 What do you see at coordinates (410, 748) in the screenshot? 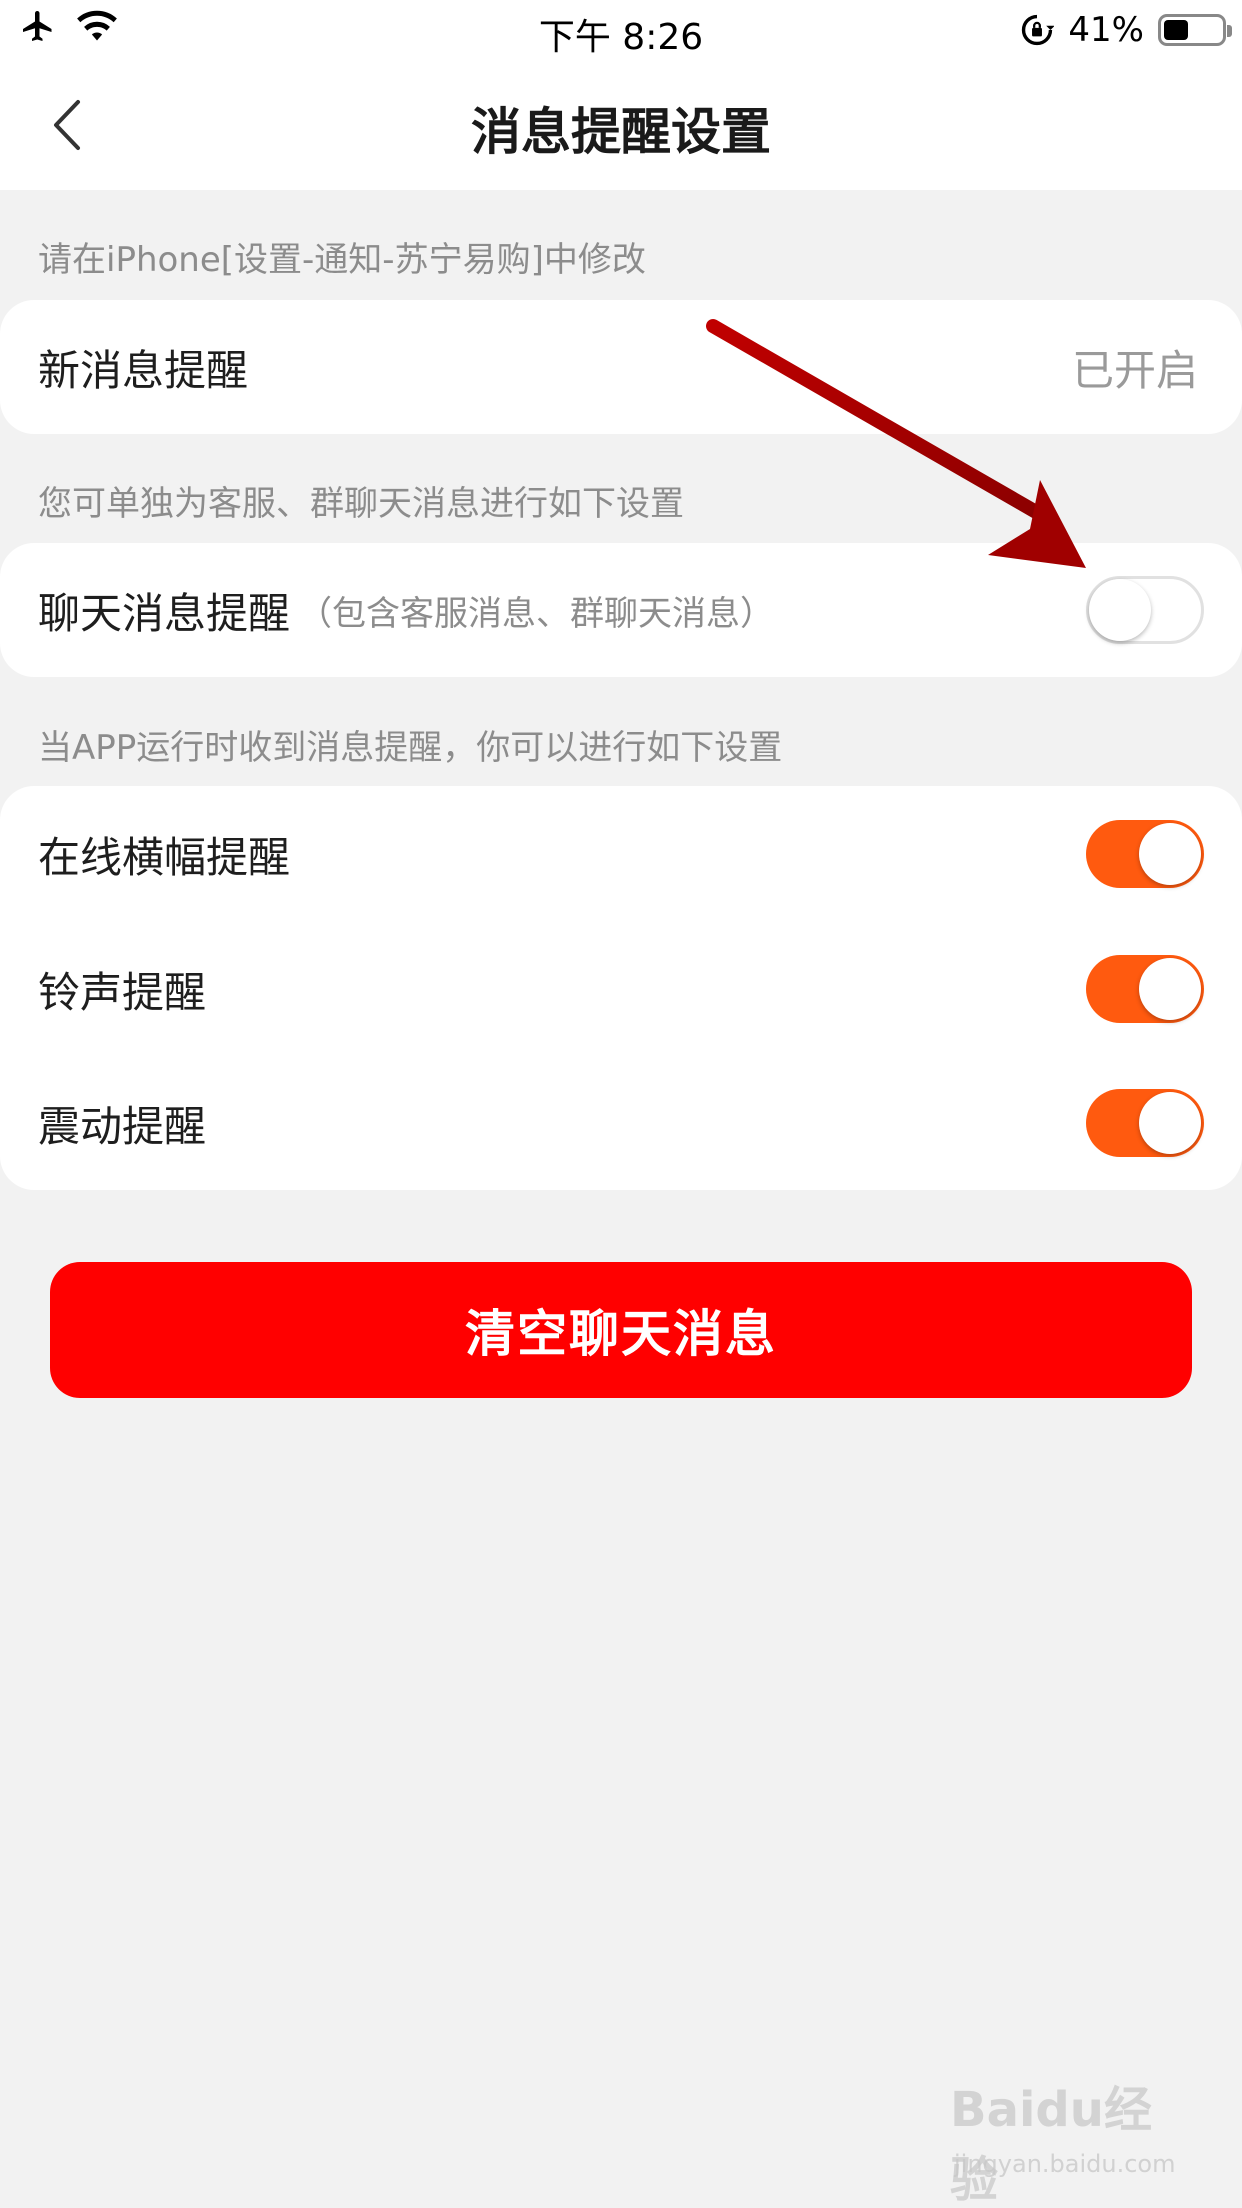
I see `app-running-hint: 当APP运行时收到消息提醒，你可以进行如下设置` at bounding box center [410, 748].